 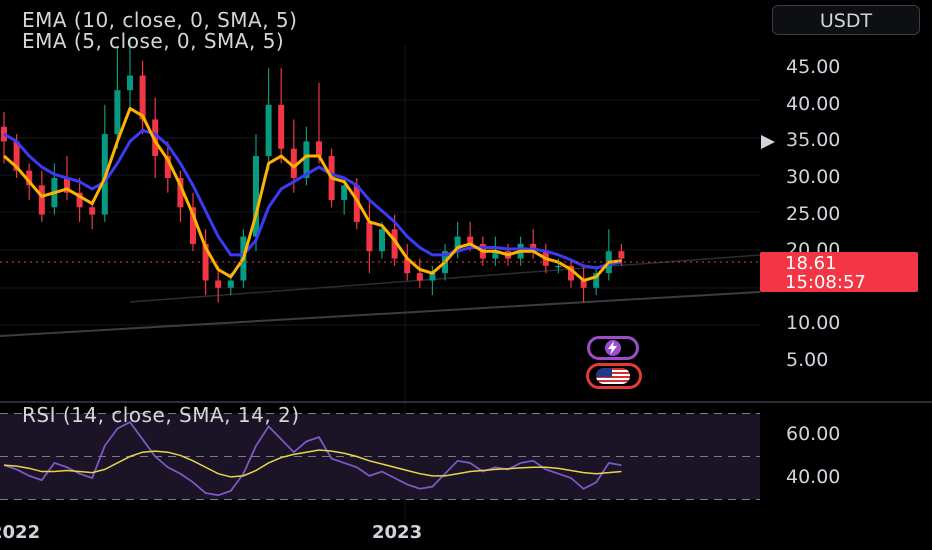 I want to click on us-flag-icon, so click(x=613, y=376).